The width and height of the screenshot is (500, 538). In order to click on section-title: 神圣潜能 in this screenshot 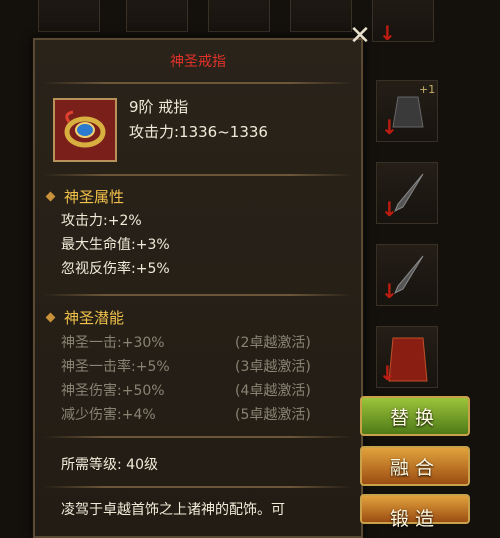, I will do `click(94, 318)`.